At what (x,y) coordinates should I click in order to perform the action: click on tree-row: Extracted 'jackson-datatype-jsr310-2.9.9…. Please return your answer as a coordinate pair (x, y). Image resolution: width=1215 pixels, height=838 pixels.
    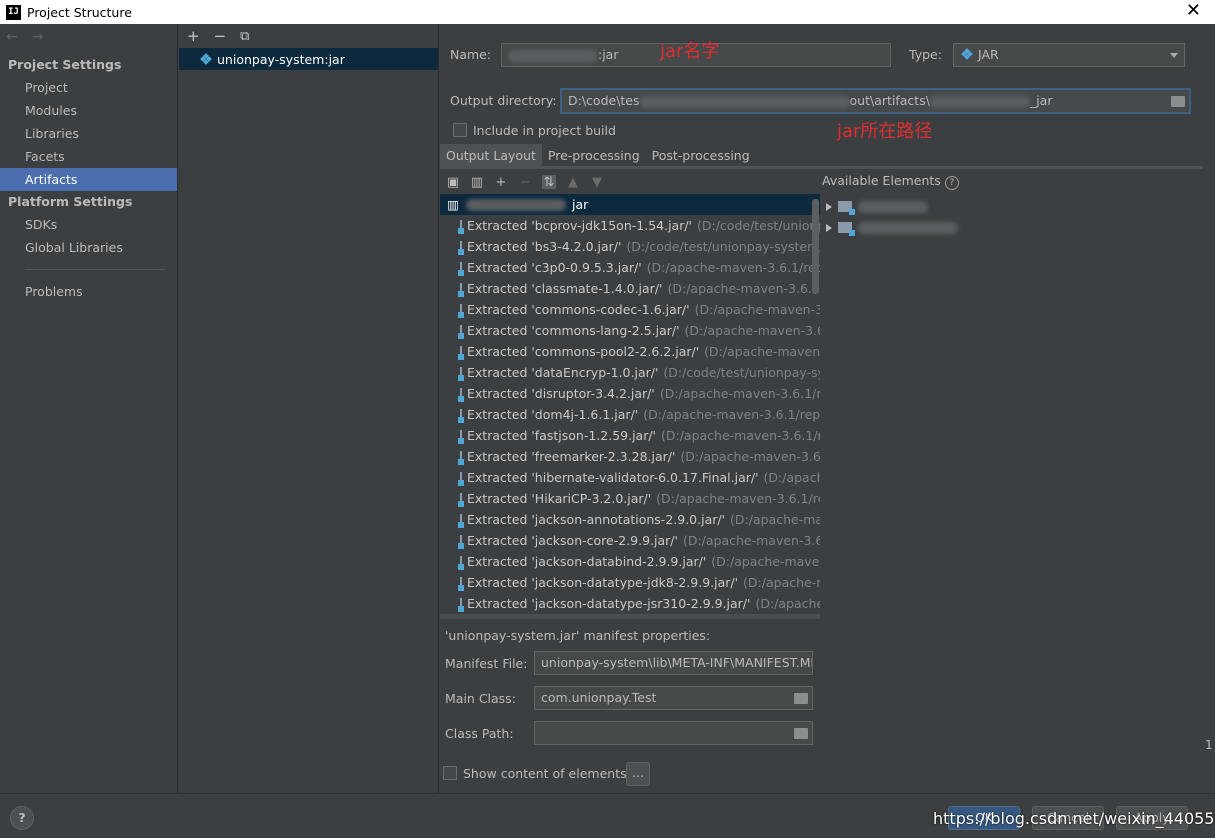
    Looking at the image, I should click on (630, 603).